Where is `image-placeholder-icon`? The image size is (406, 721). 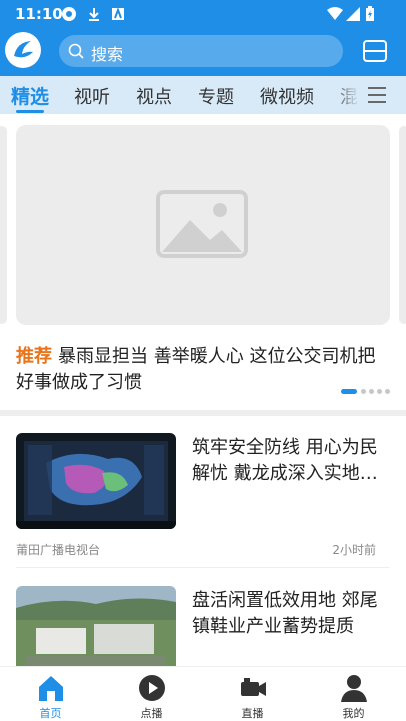
image-placeholder-icon is located at coordinates (202, 224).